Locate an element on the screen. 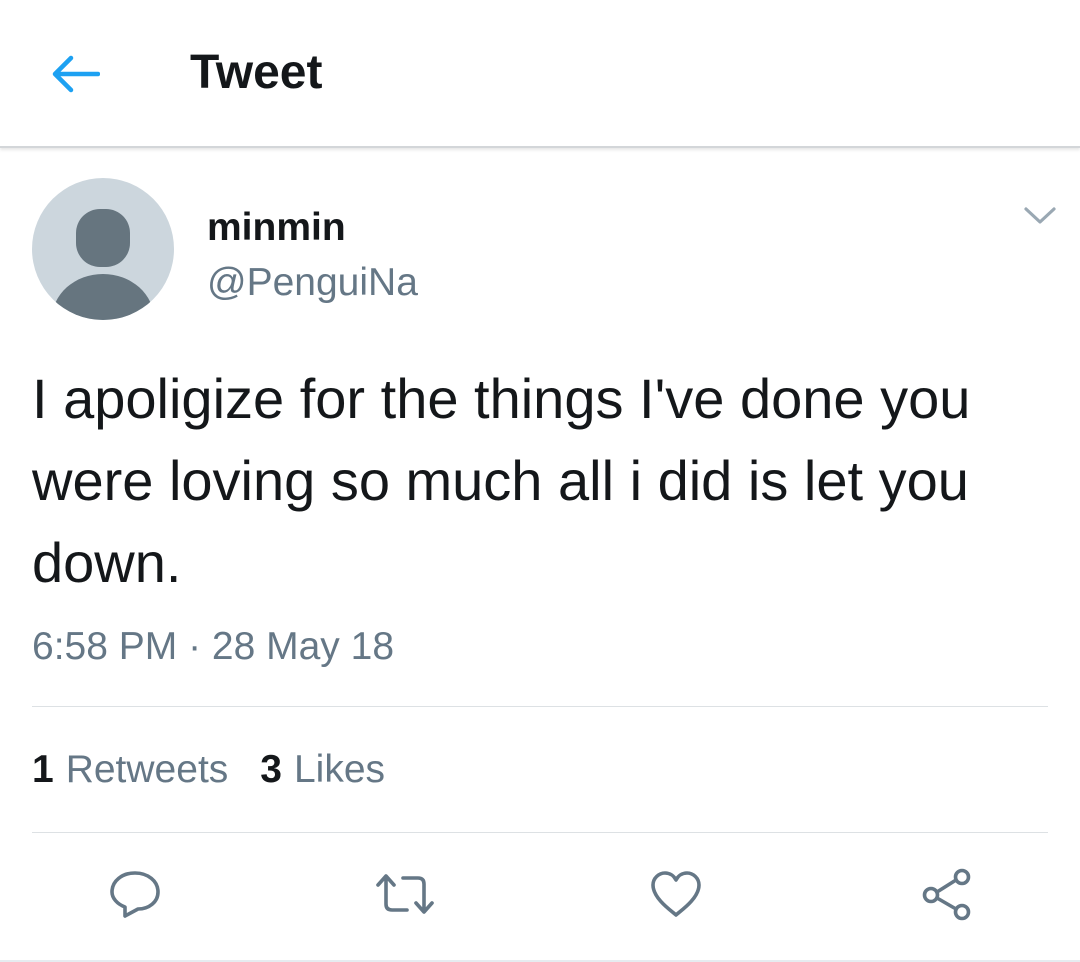 Image resolution: width=1080 pixels, height=962 pixels. back-button is located at coordinates (75, 74).